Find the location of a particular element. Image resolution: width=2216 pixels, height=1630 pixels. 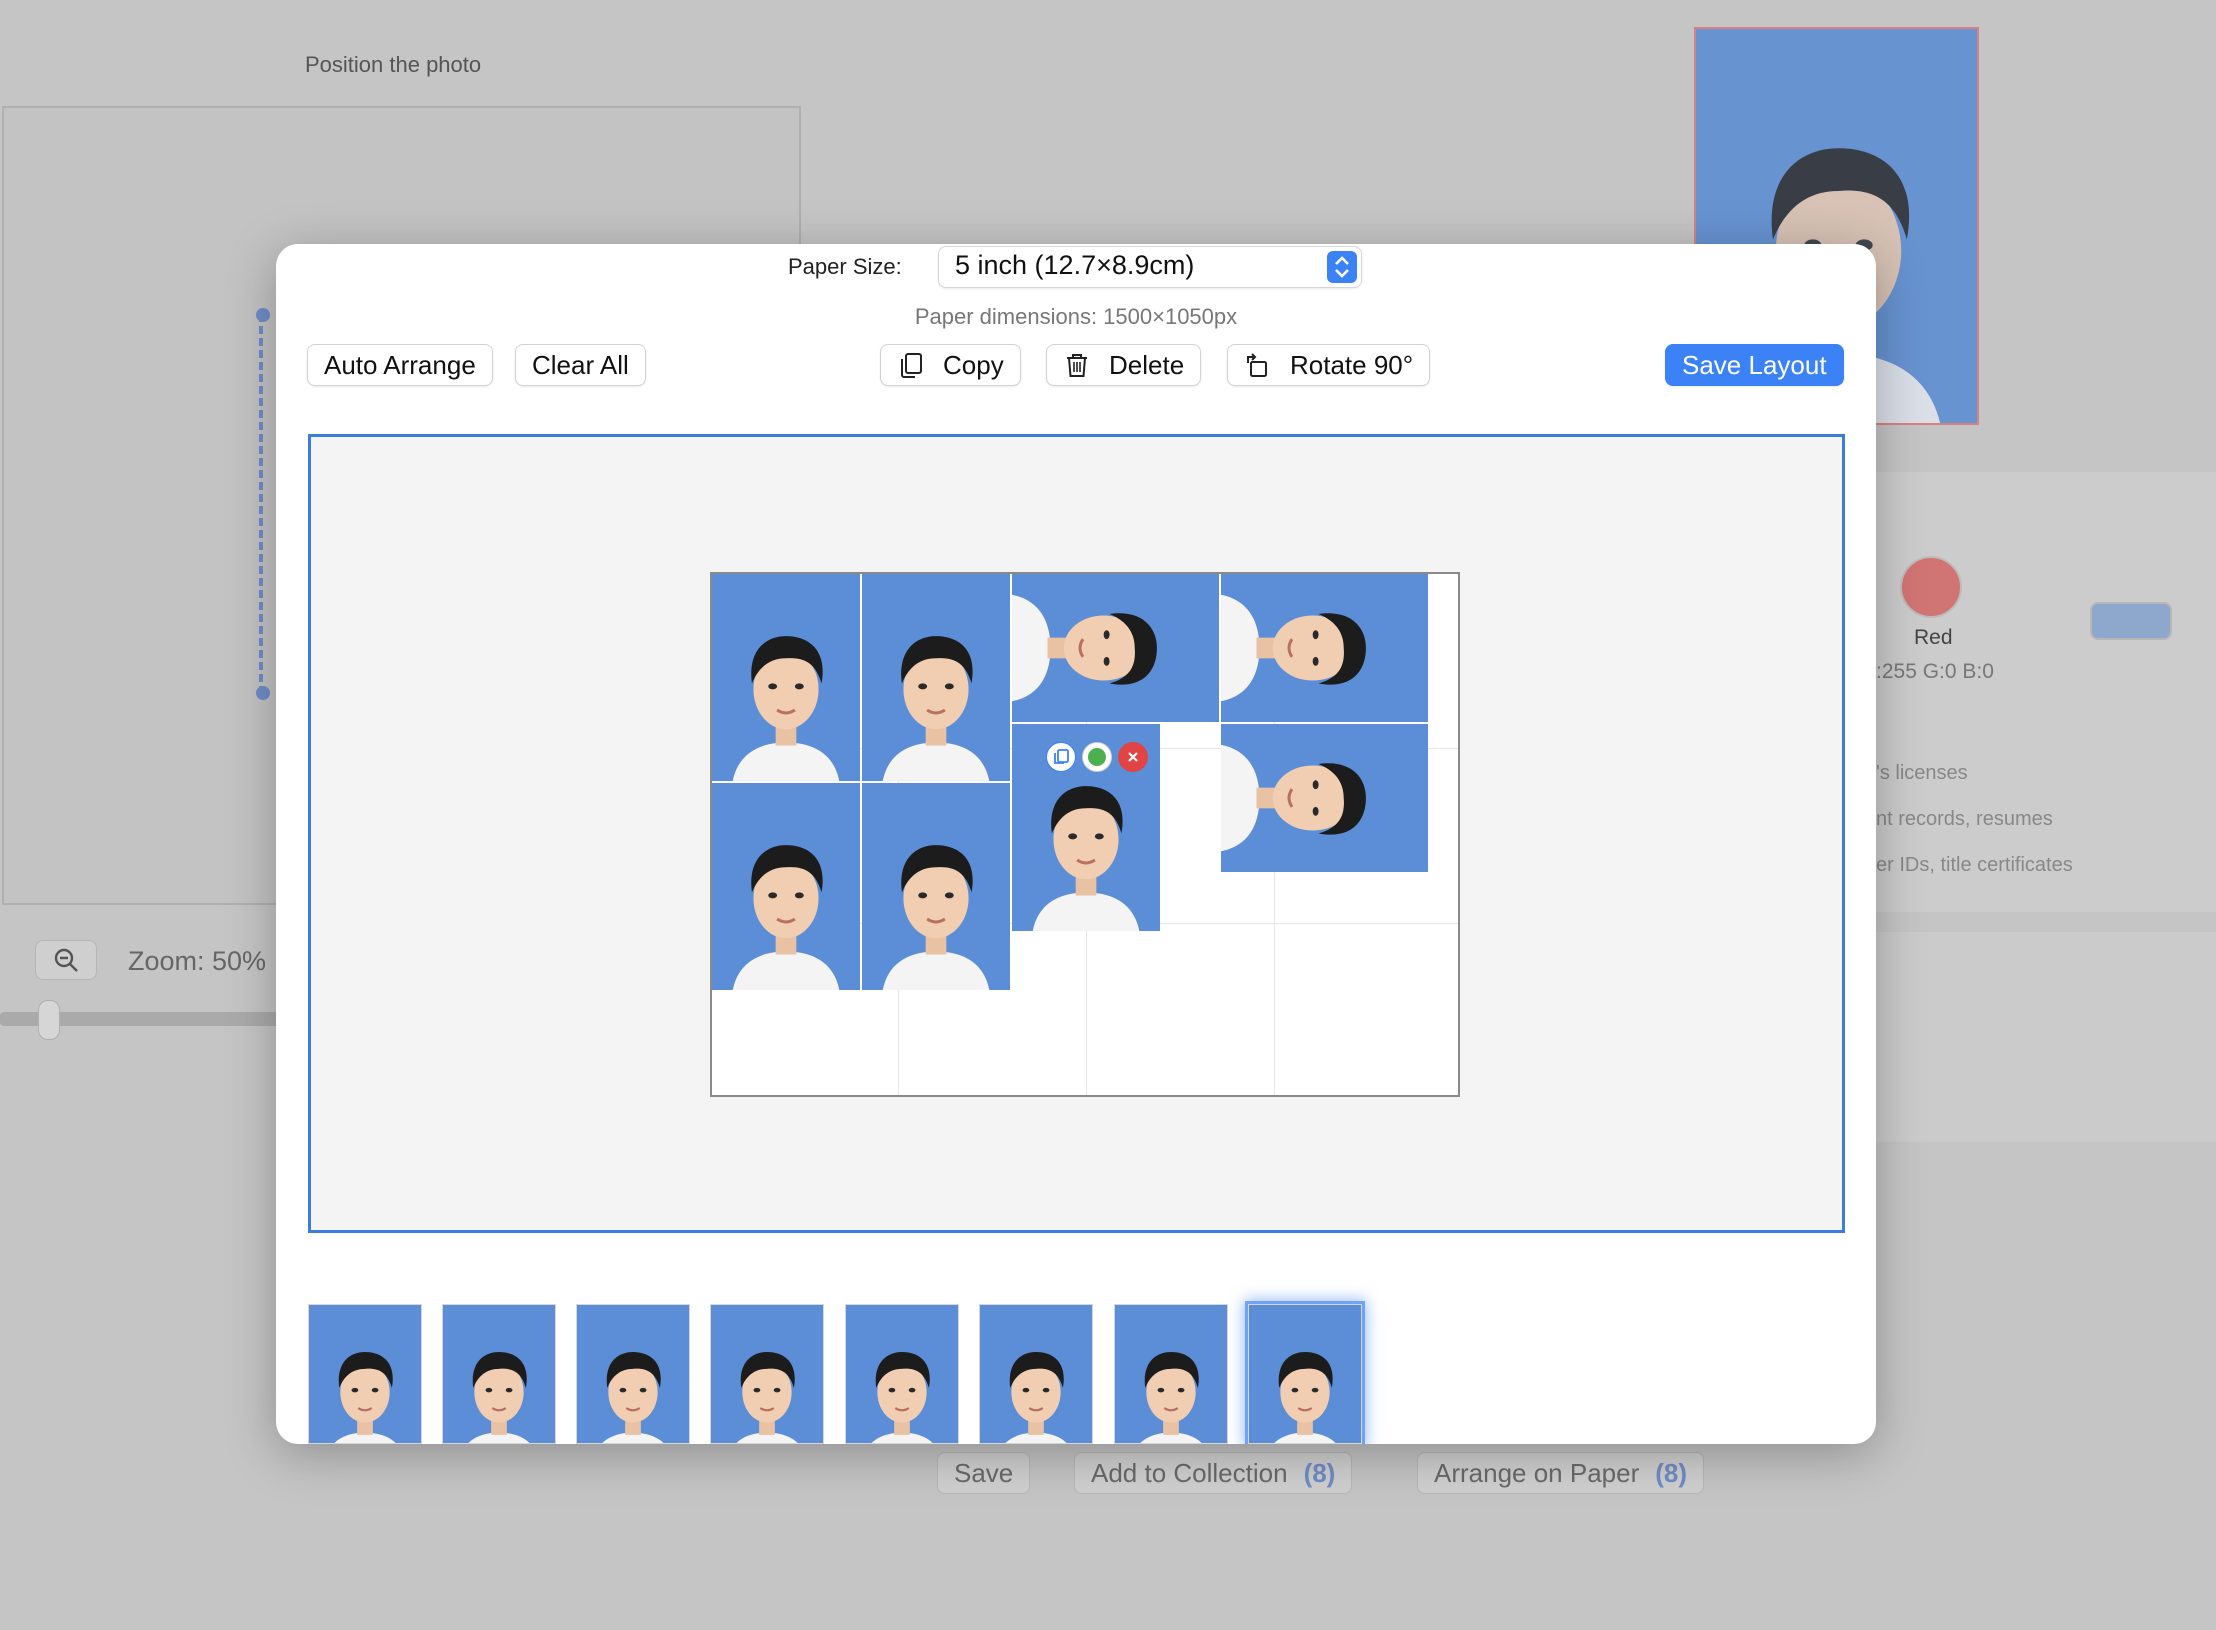

rotate-icon is located at coordinates (1258, 365).